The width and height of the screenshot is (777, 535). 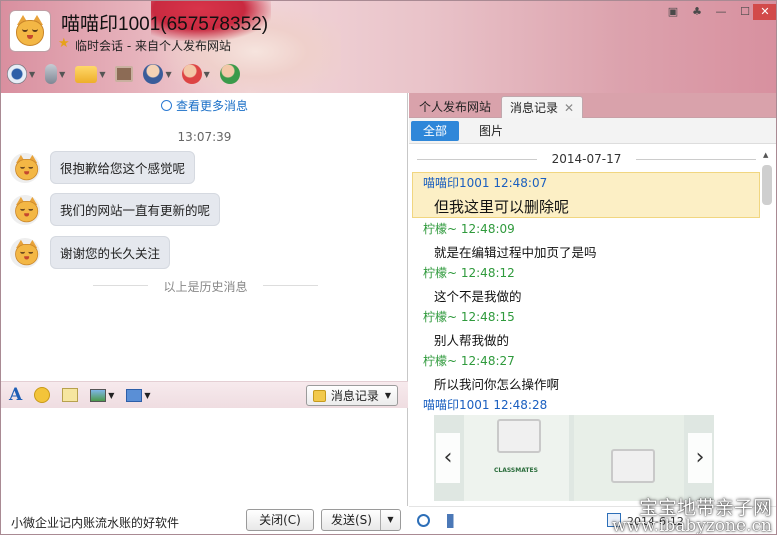 What do you see at coordinates (64, 43) in the screenshot?
I see `star-icon: ★` at bounding box center [64, 43].